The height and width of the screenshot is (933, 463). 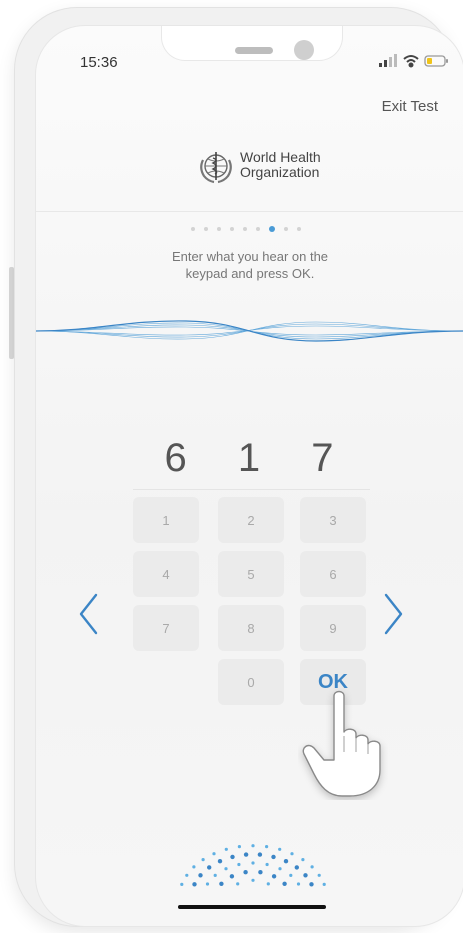 I want to click on device-notch, so click(x=252, y=43).